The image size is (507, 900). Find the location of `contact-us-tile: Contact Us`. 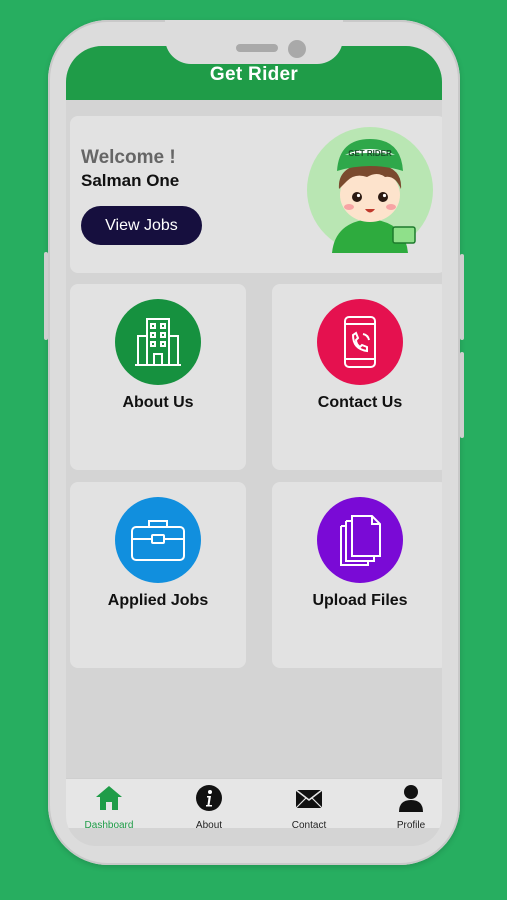

contact-us-tile: Contact Us is located at coordinates (357, 377).